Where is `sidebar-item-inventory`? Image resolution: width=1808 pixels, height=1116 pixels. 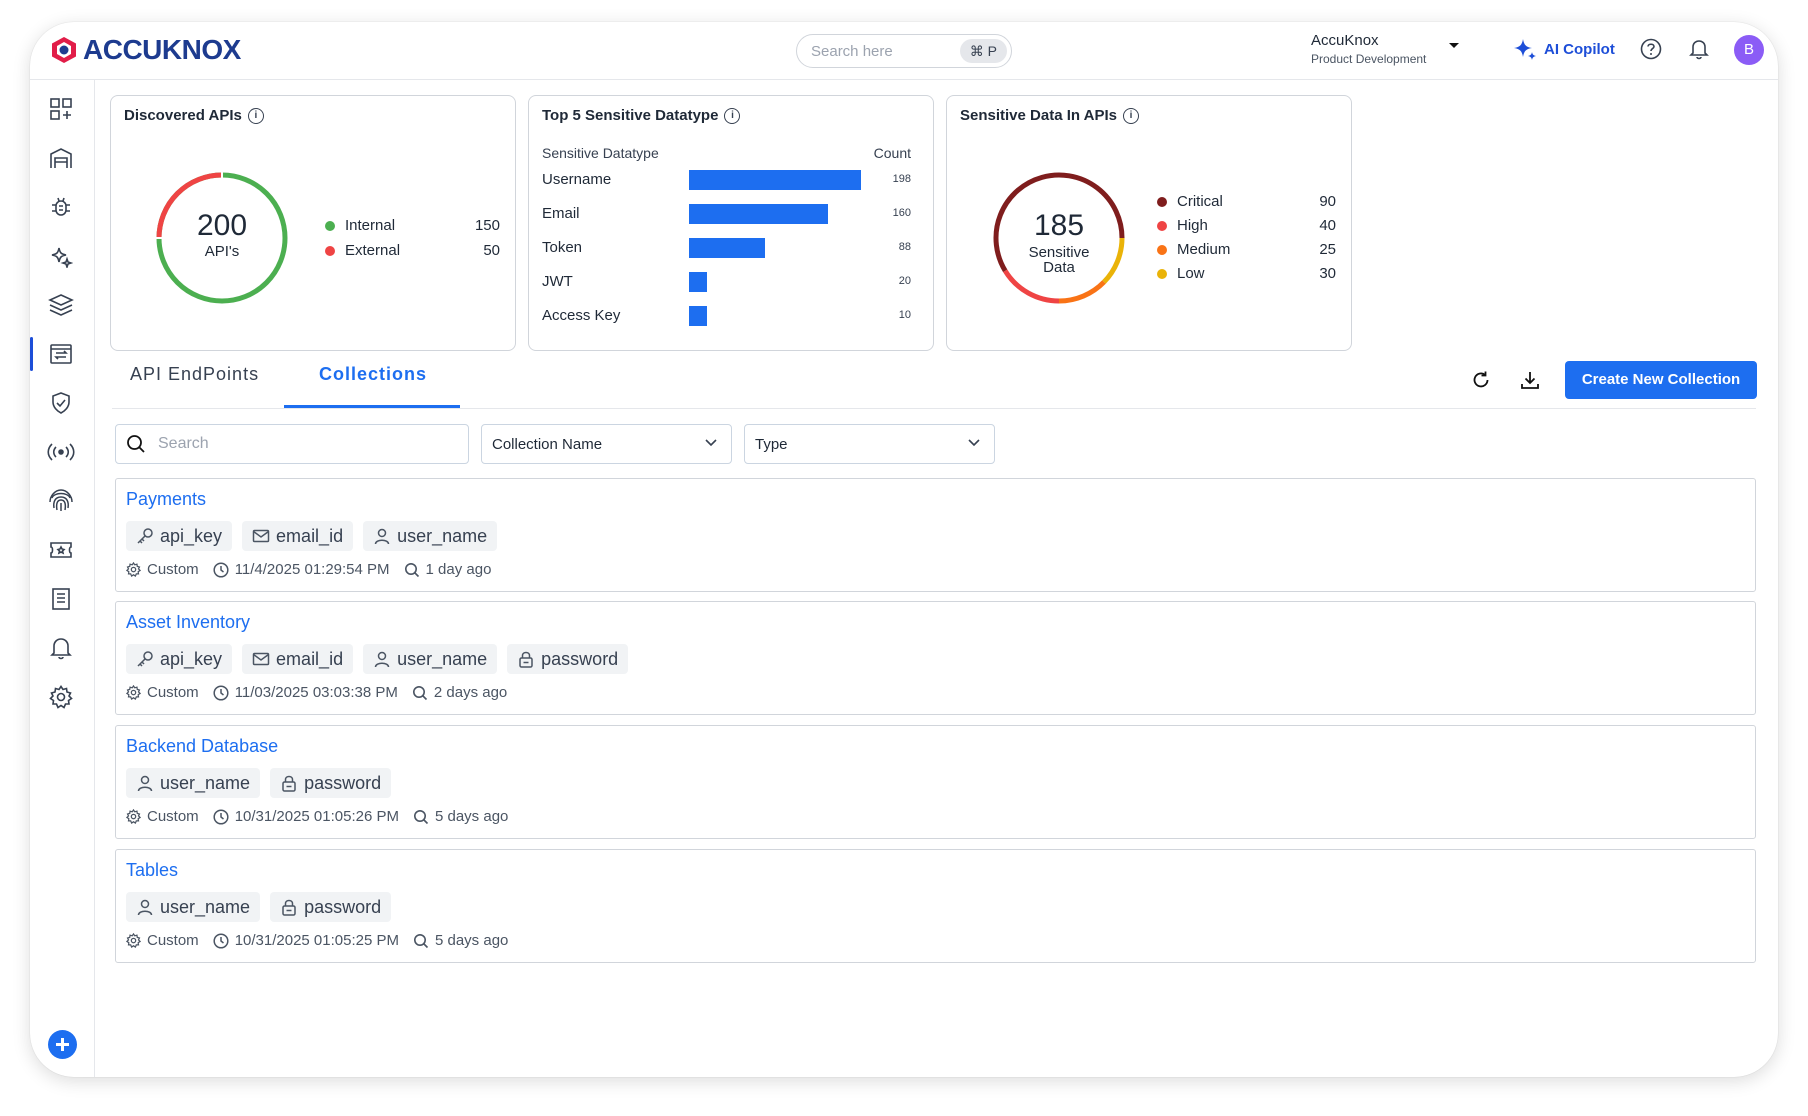 sidebar-item-inventory is located at coordinates (61, 158).